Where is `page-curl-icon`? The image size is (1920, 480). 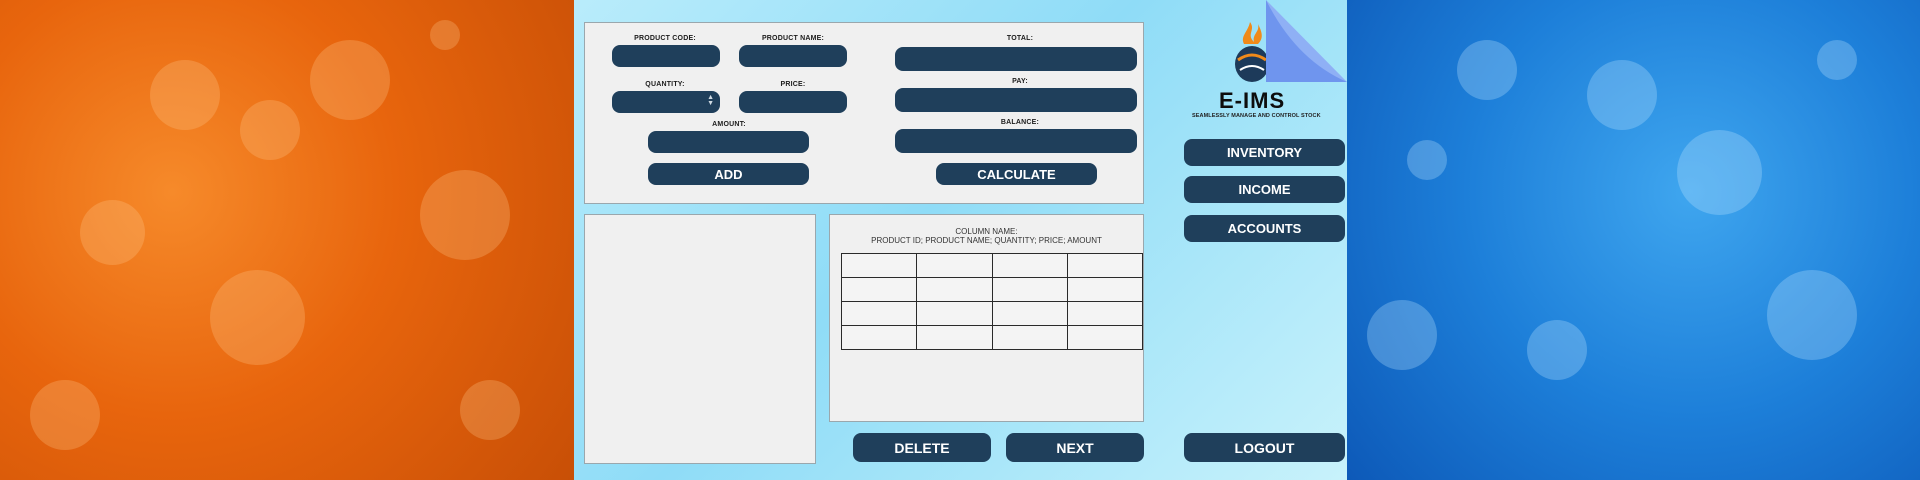 page-curl-icon is located at coordinates (1306, 41).